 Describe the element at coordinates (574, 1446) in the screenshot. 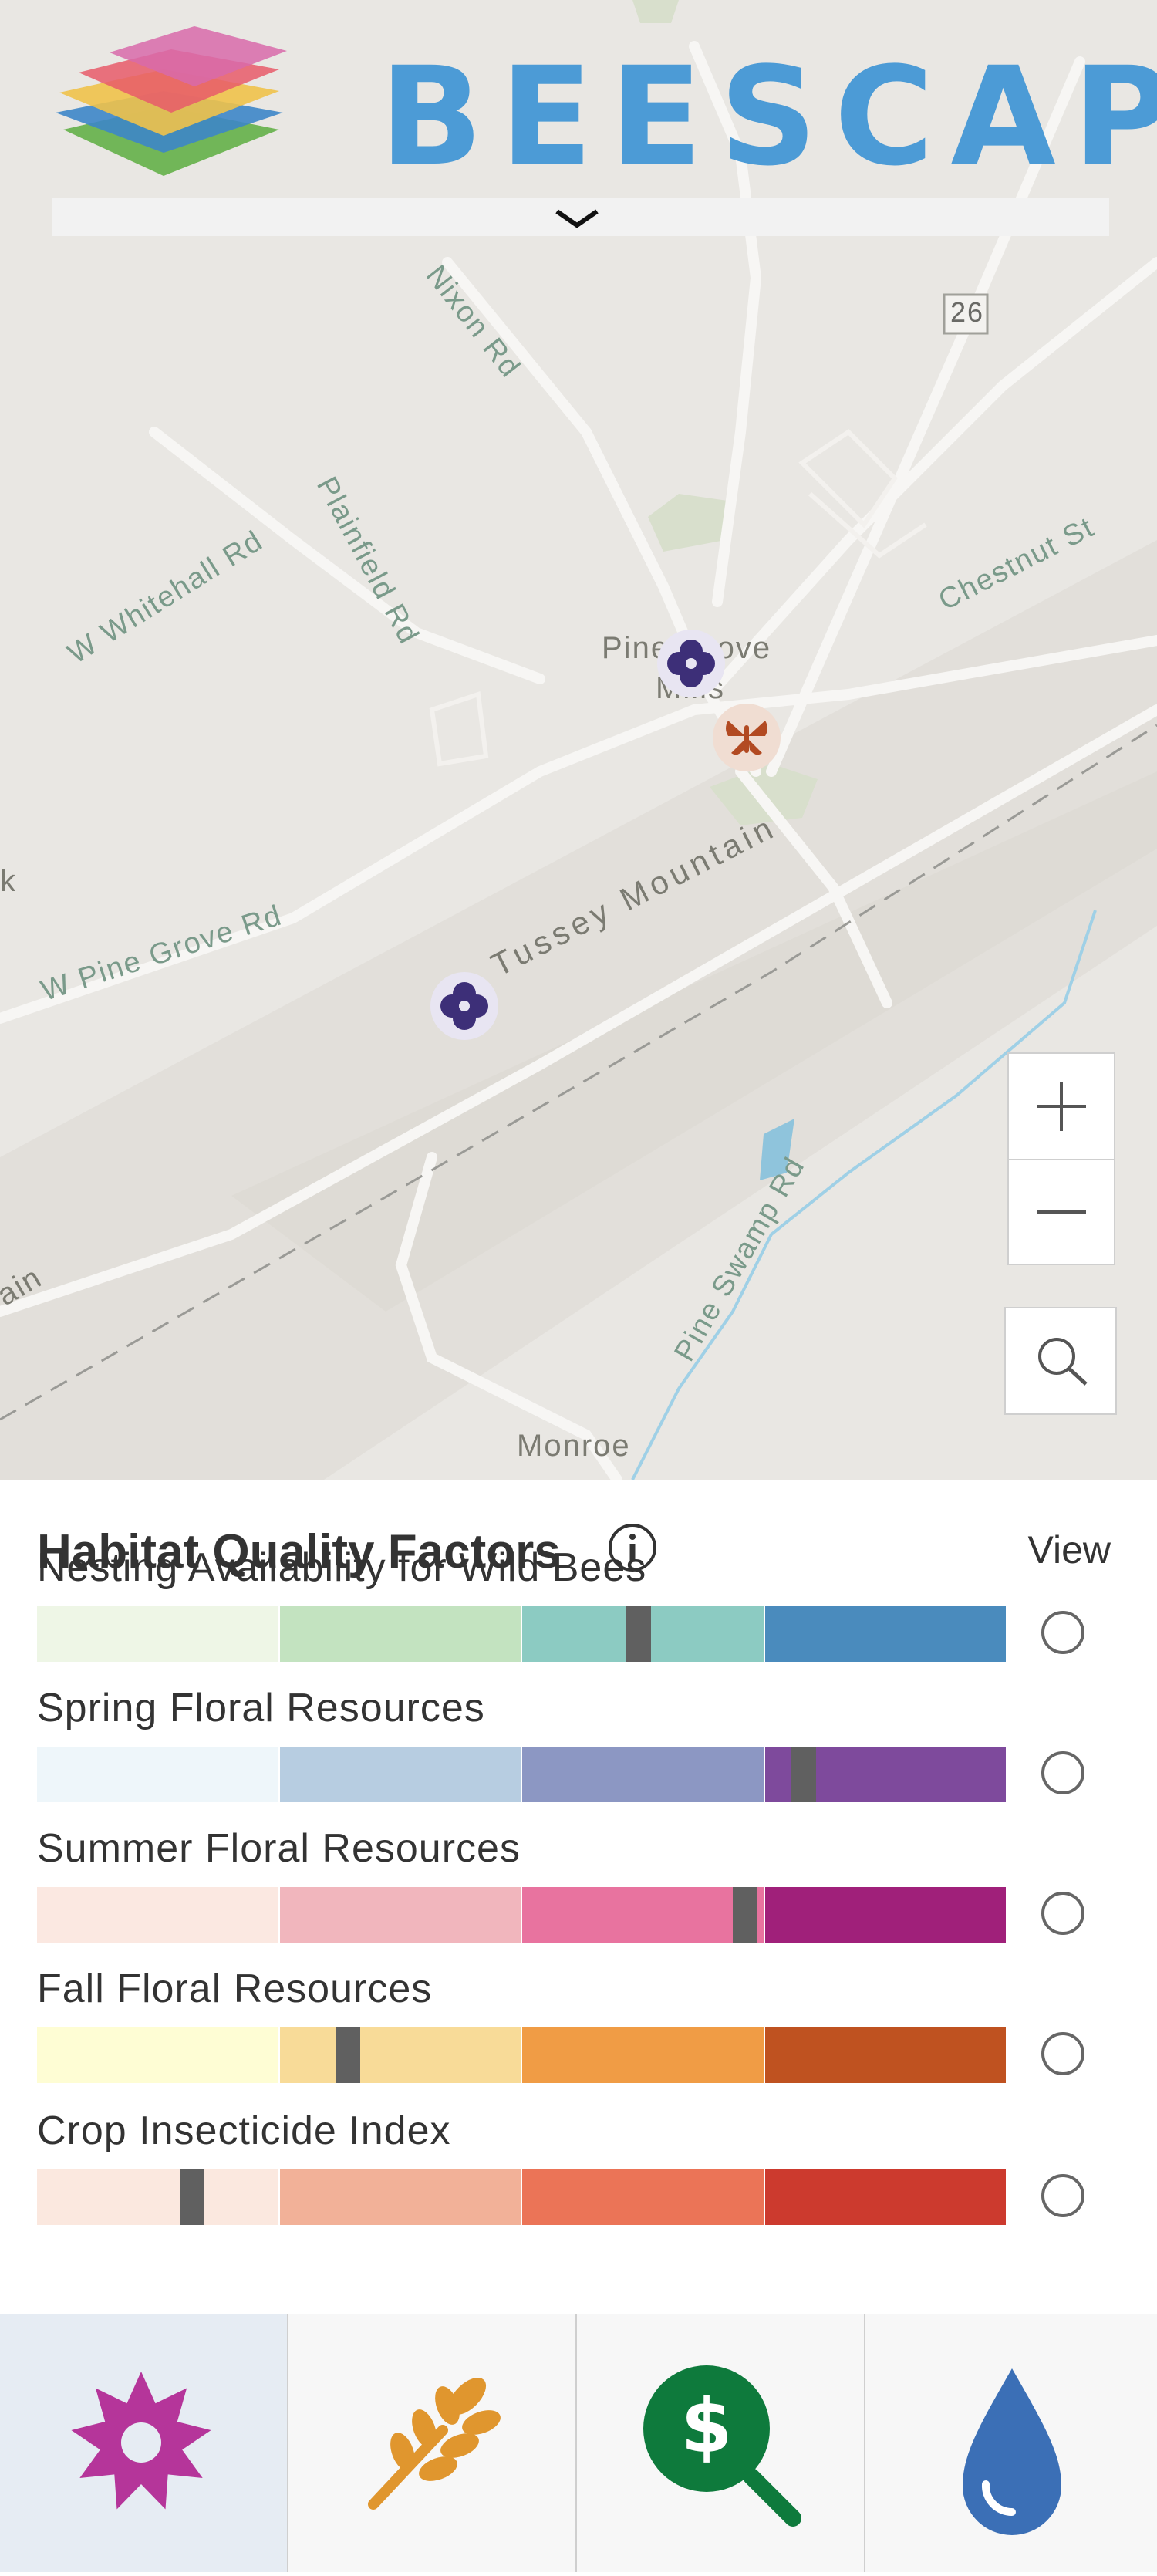

I see `place-label-monroe: Monroe` at that location.